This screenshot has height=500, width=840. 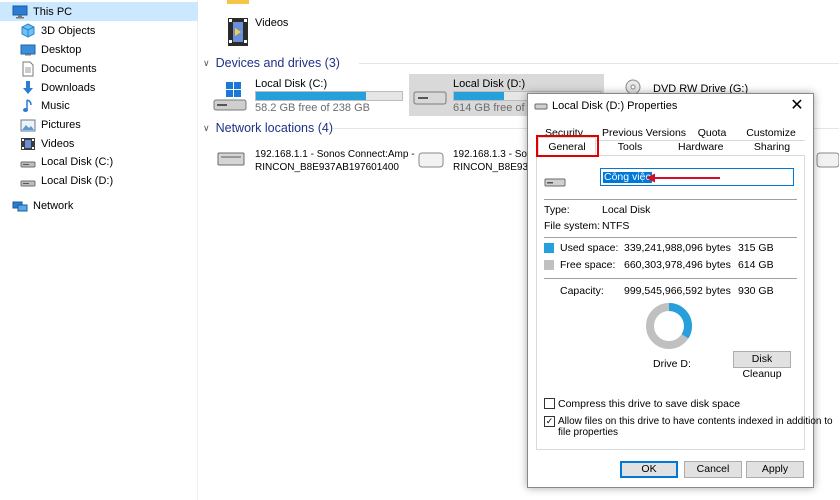 I want to click on group-header-devices: ∨ Devices and drives (3), so click(x=271, y=63).